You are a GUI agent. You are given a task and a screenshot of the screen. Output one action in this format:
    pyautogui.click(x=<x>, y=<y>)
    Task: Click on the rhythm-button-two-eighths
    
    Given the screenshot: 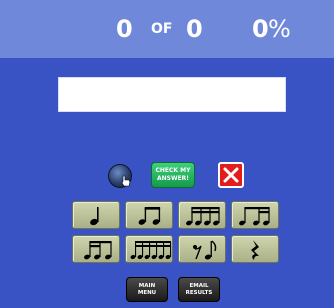 What is the action you would take?
    pyautogui.click(x=149, y=215)
    